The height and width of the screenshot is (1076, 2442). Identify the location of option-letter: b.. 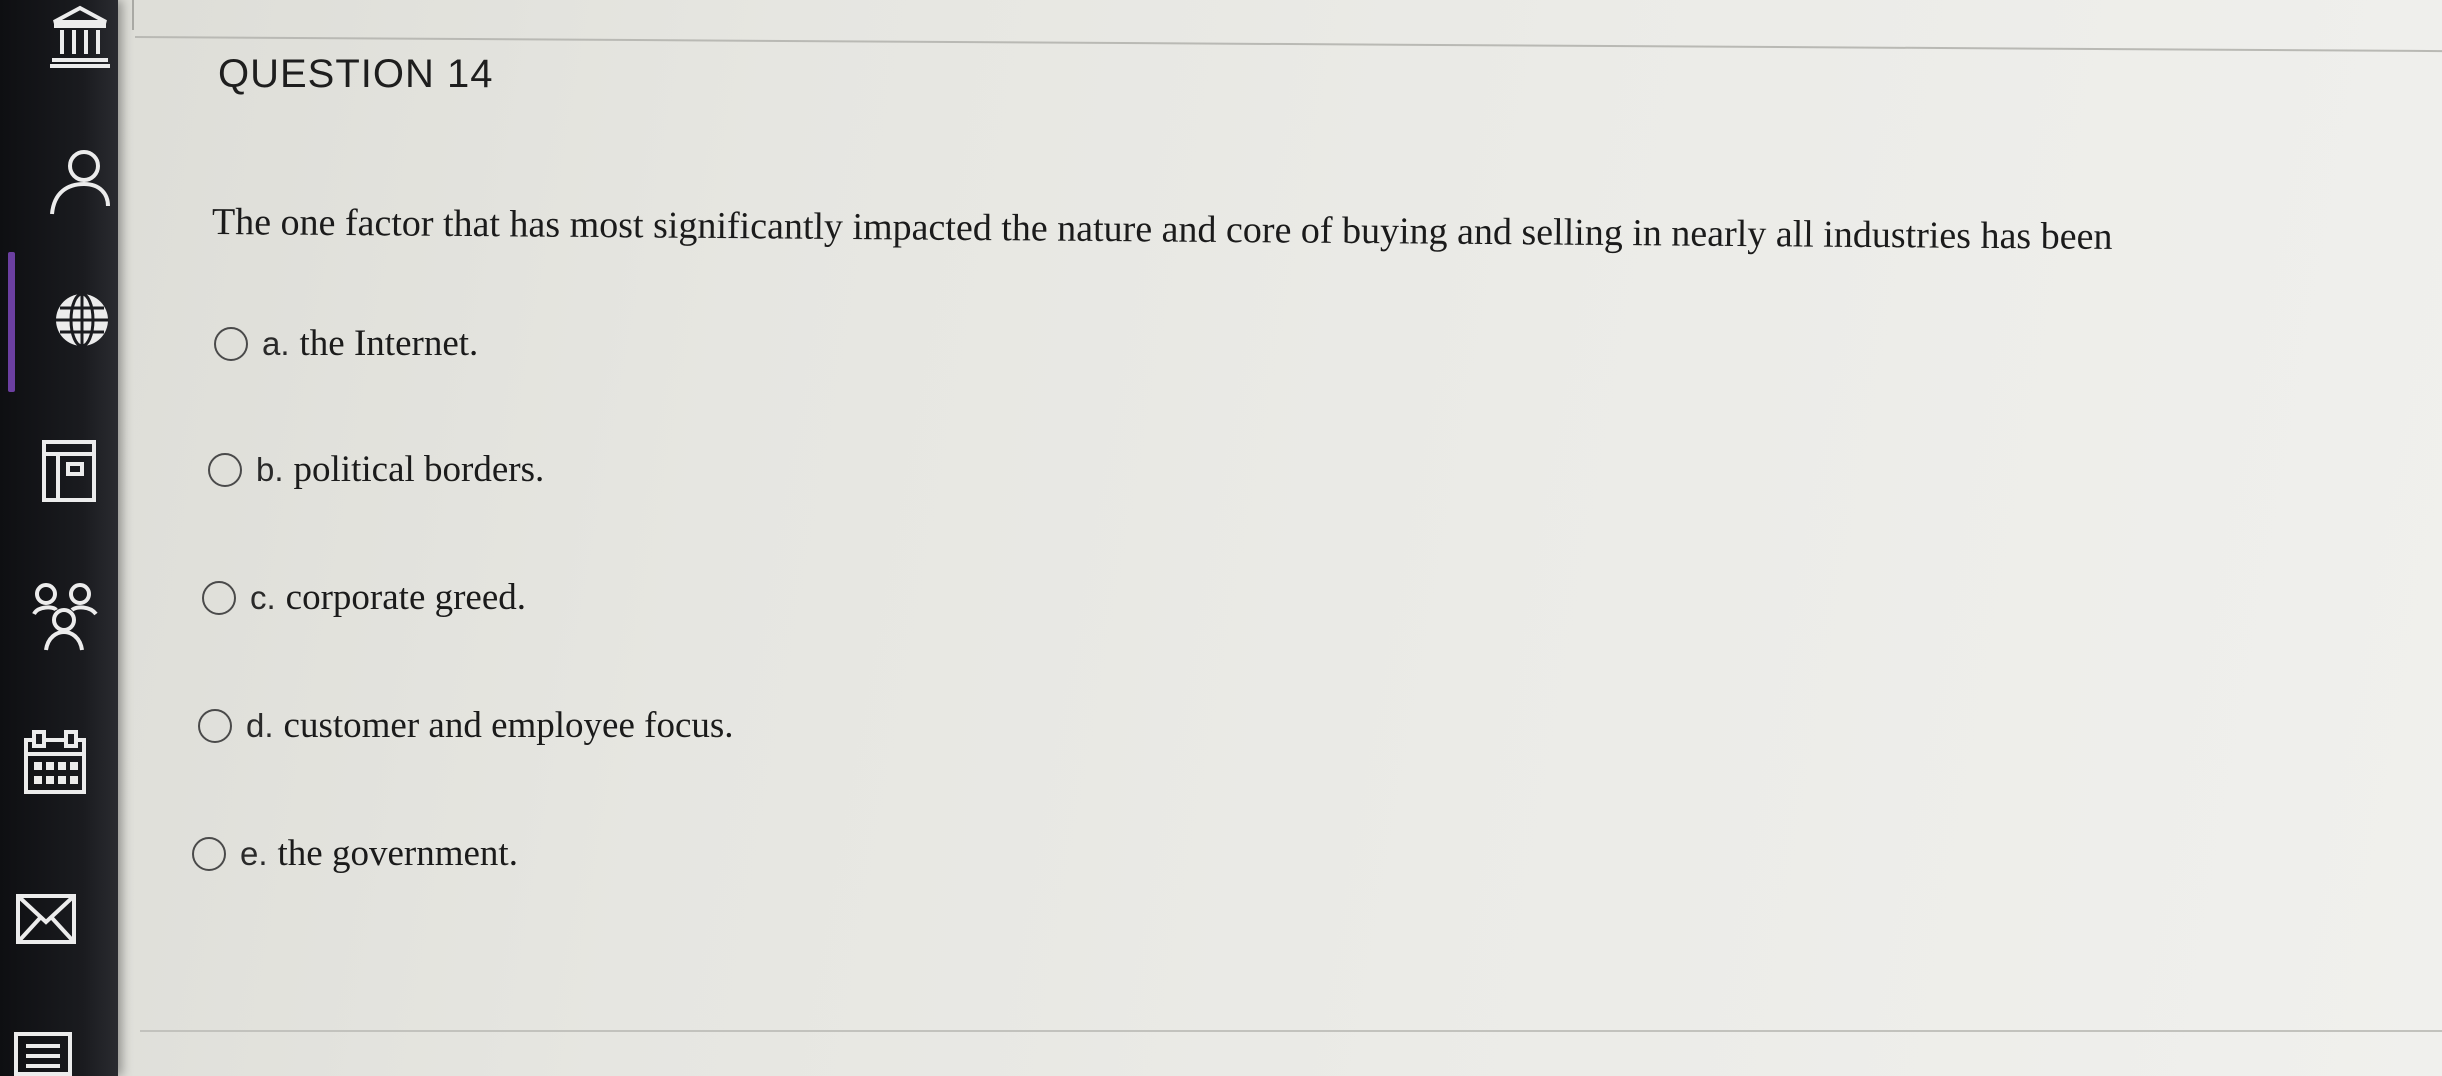
(270, 469).